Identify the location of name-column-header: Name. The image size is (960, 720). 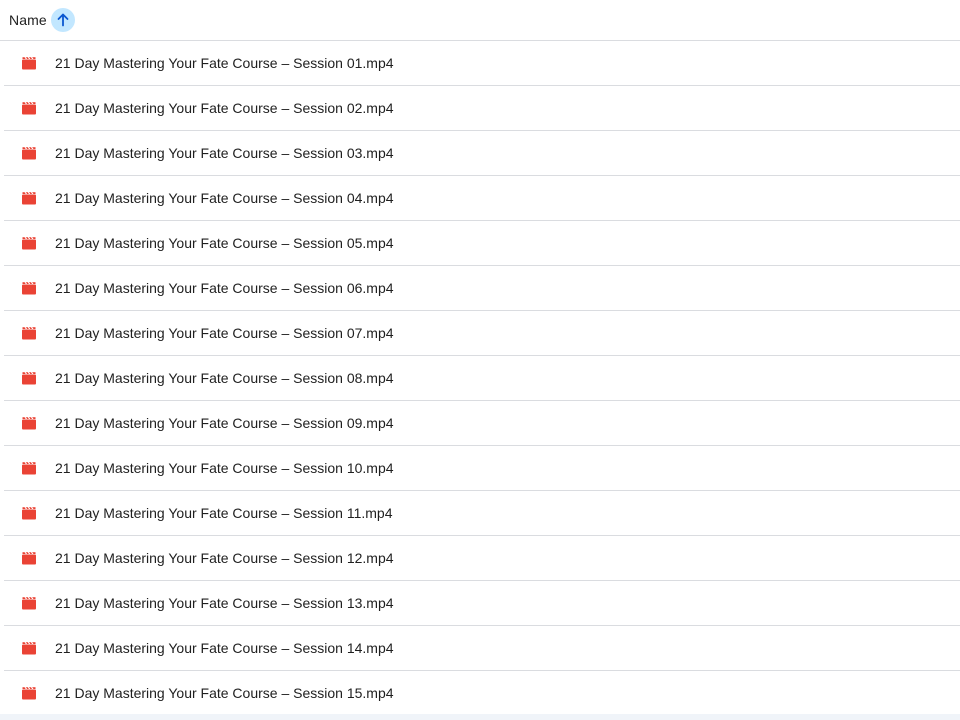
(28, 20).